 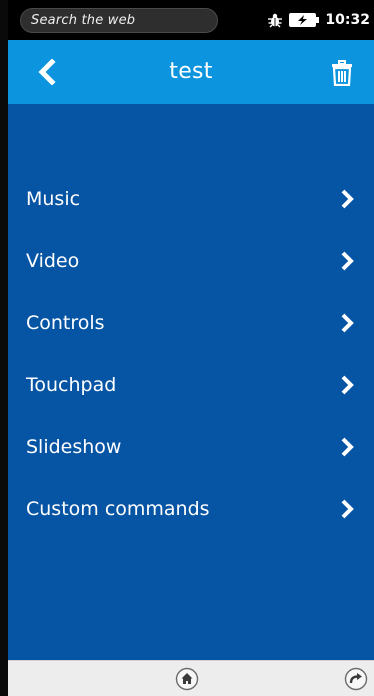 I want to click on chevron-left-icon, so click(x=47, y=72).